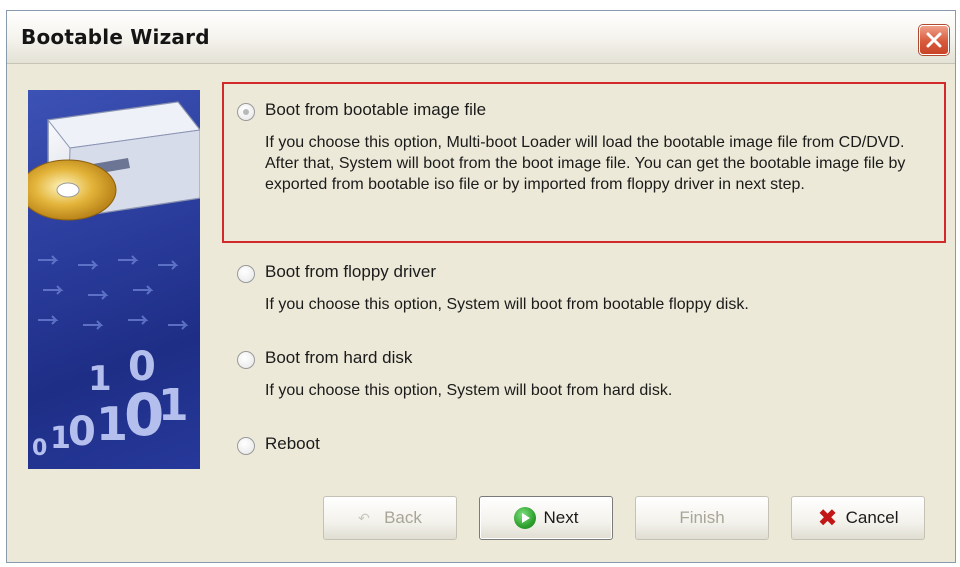  I want to click on close-button, so click(934, 40).